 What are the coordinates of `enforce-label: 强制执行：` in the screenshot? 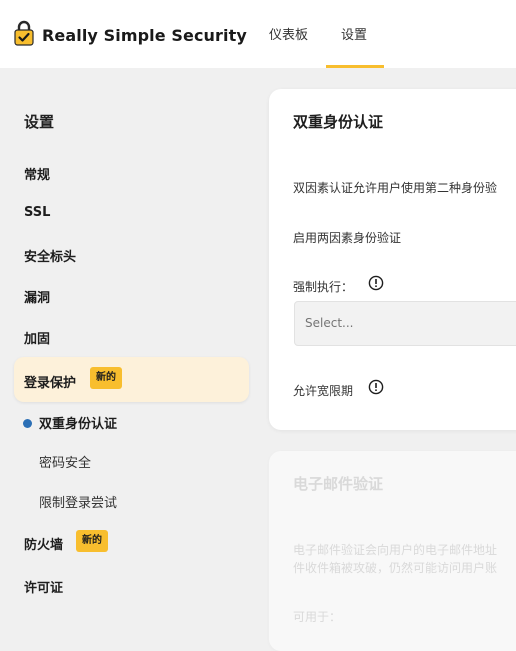 It's located at (323, 287).